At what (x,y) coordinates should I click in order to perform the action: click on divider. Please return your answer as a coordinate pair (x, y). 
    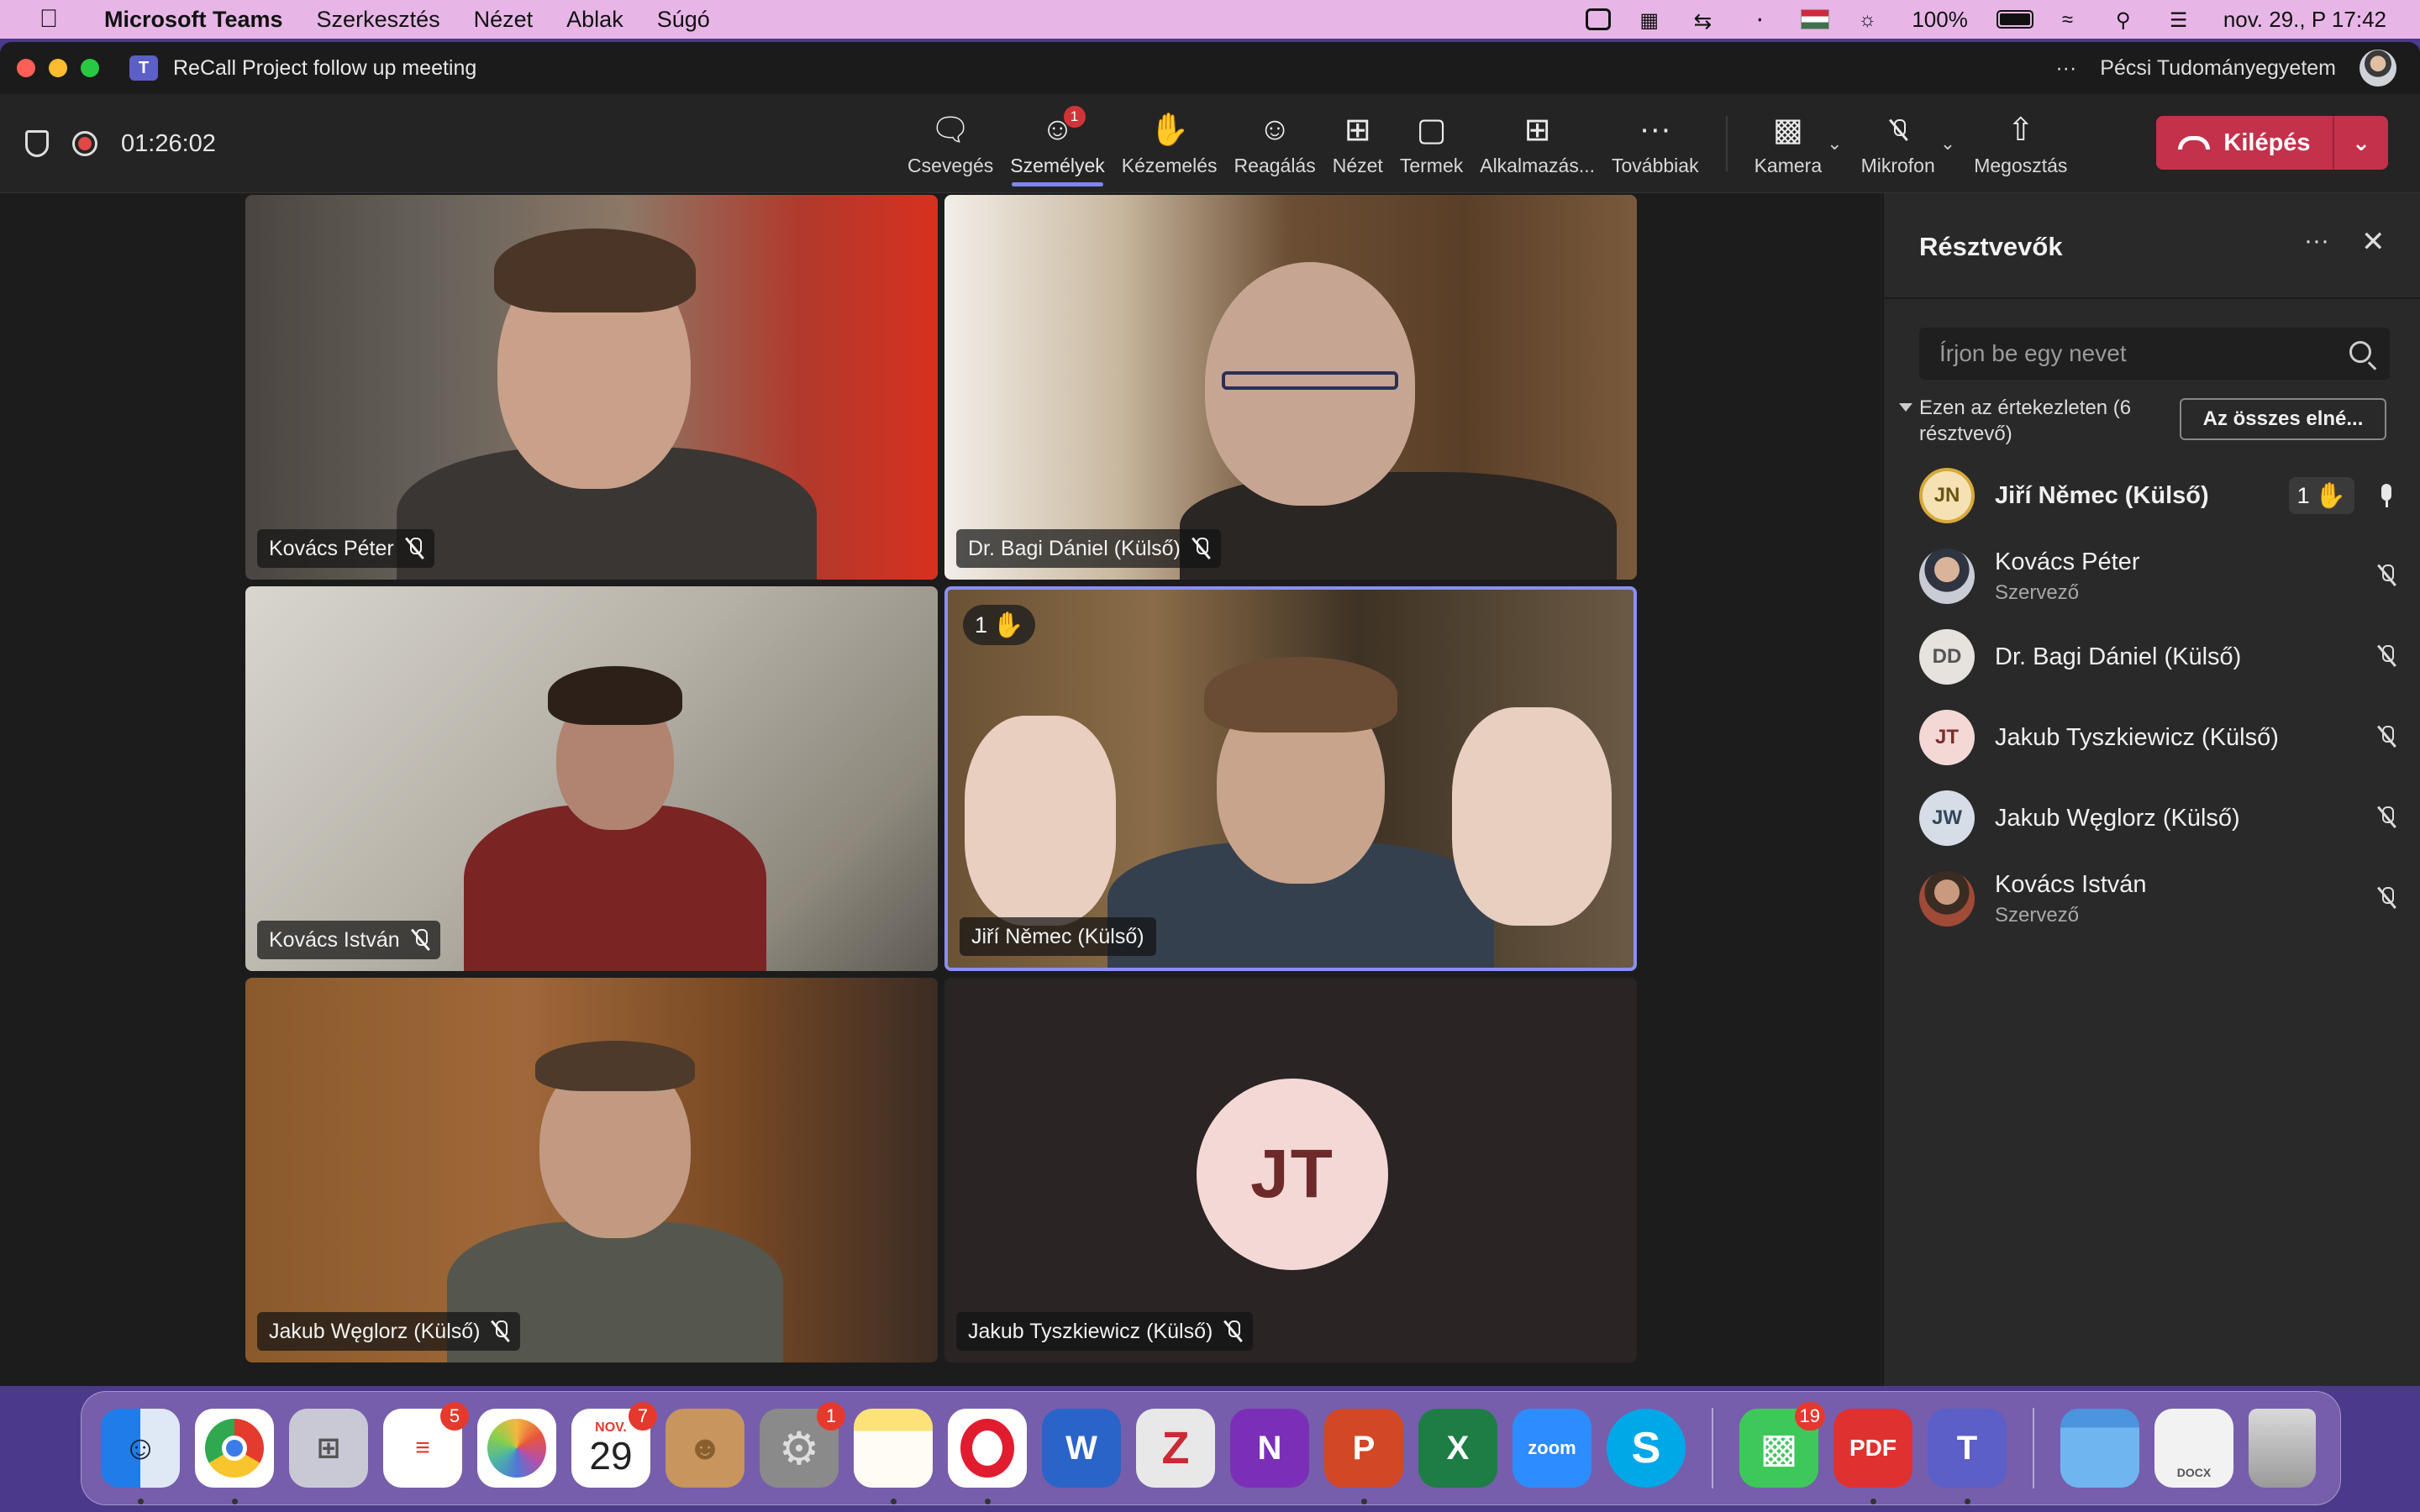
    Looking at the image, I should click on (2152, 298).